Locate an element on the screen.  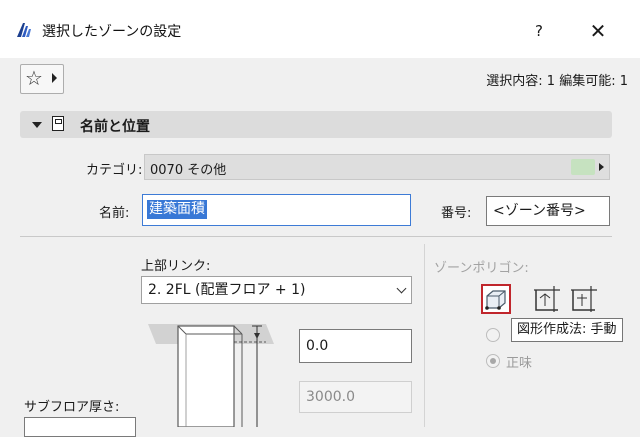
subfloor-label: サブフロア厚さ: is located at coordinates (72, 407).